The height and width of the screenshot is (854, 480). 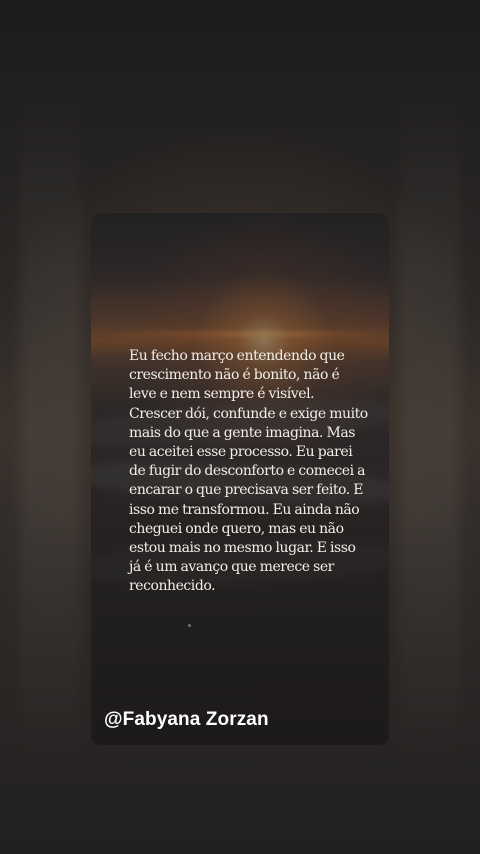 What do you see at coordinates (189, 625) in the screenshot?
I see `decorative-dot` at bounding box center [189, 625].